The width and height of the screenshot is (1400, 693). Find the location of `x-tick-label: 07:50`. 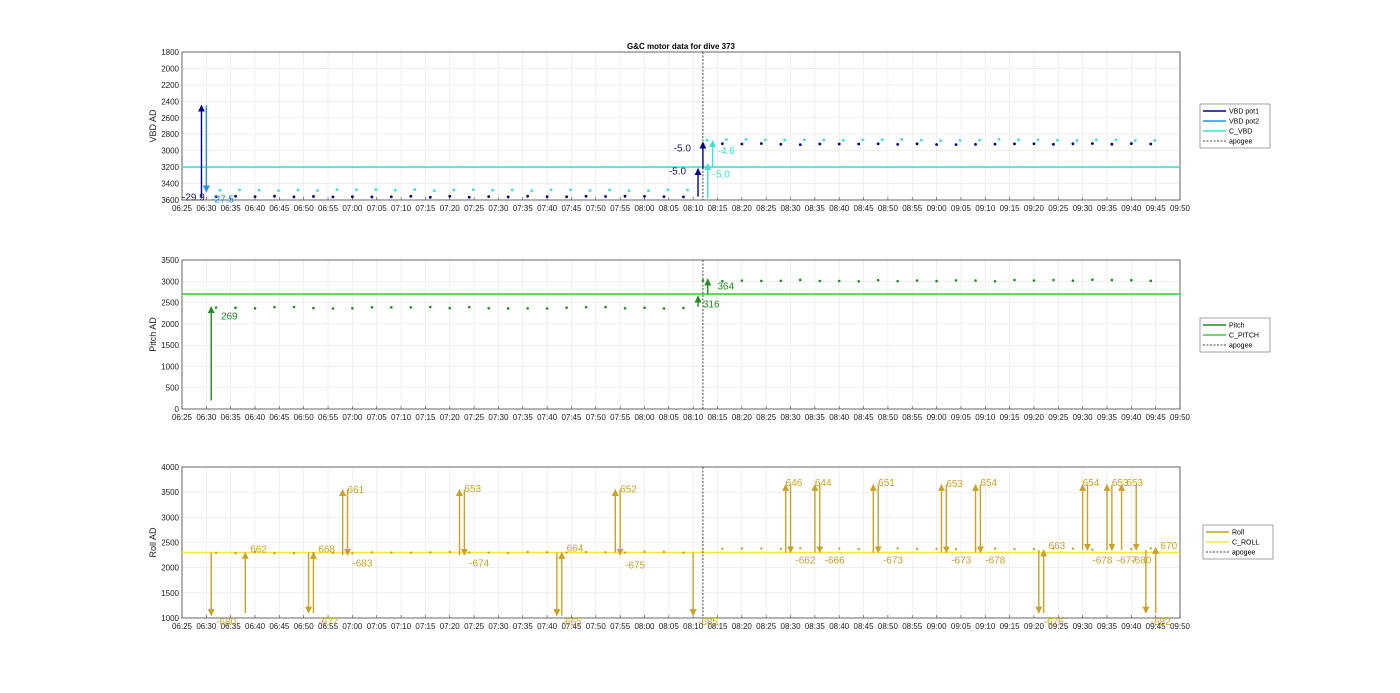

x-tick-label: 07:50 is located at coordinates (596, 208).